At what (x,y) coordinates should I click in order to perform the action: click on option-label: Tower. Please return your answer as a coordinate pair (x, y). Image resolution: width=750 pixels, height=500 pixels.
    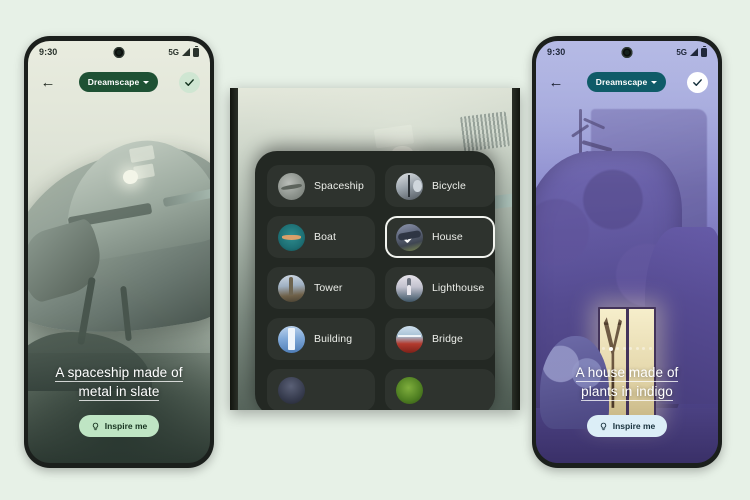
    Looking at the image, I should click on (328, 288).